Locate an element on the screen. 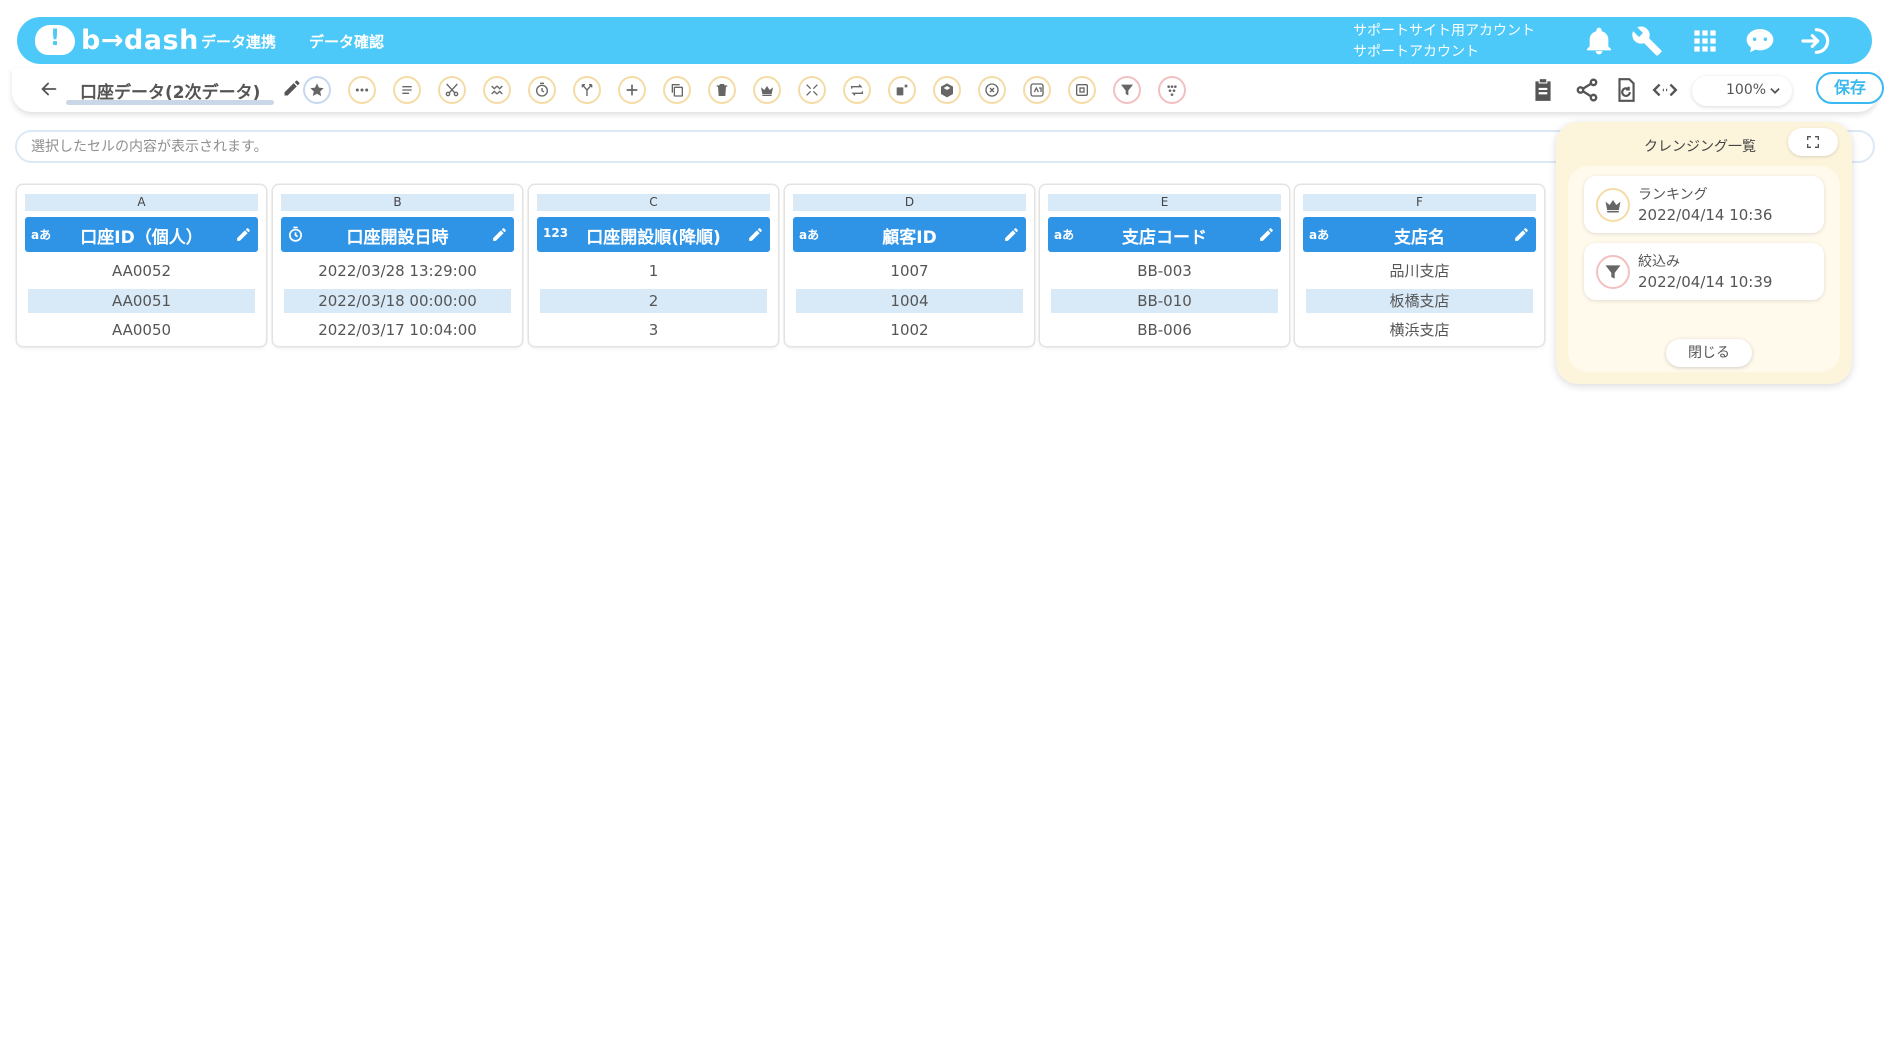 The width and height of the screenshot is (1890, 1063). table-cell: 横浜支店 is located at coordinates (1419, 330).